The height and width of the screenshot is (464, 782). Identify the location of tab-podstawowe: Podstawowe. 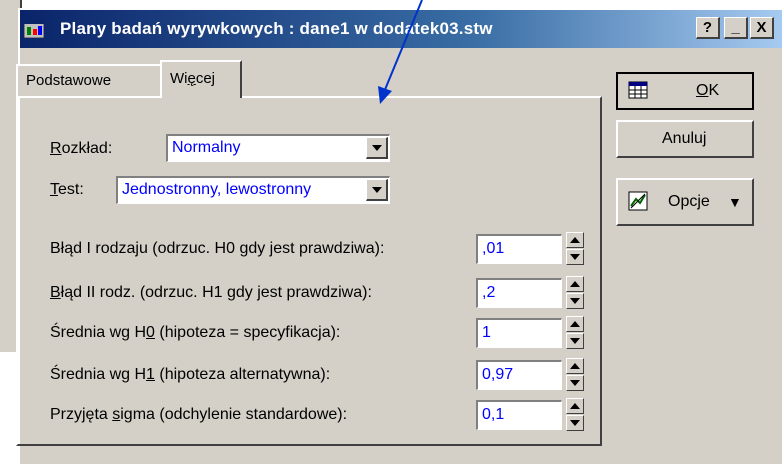
(90, 80).